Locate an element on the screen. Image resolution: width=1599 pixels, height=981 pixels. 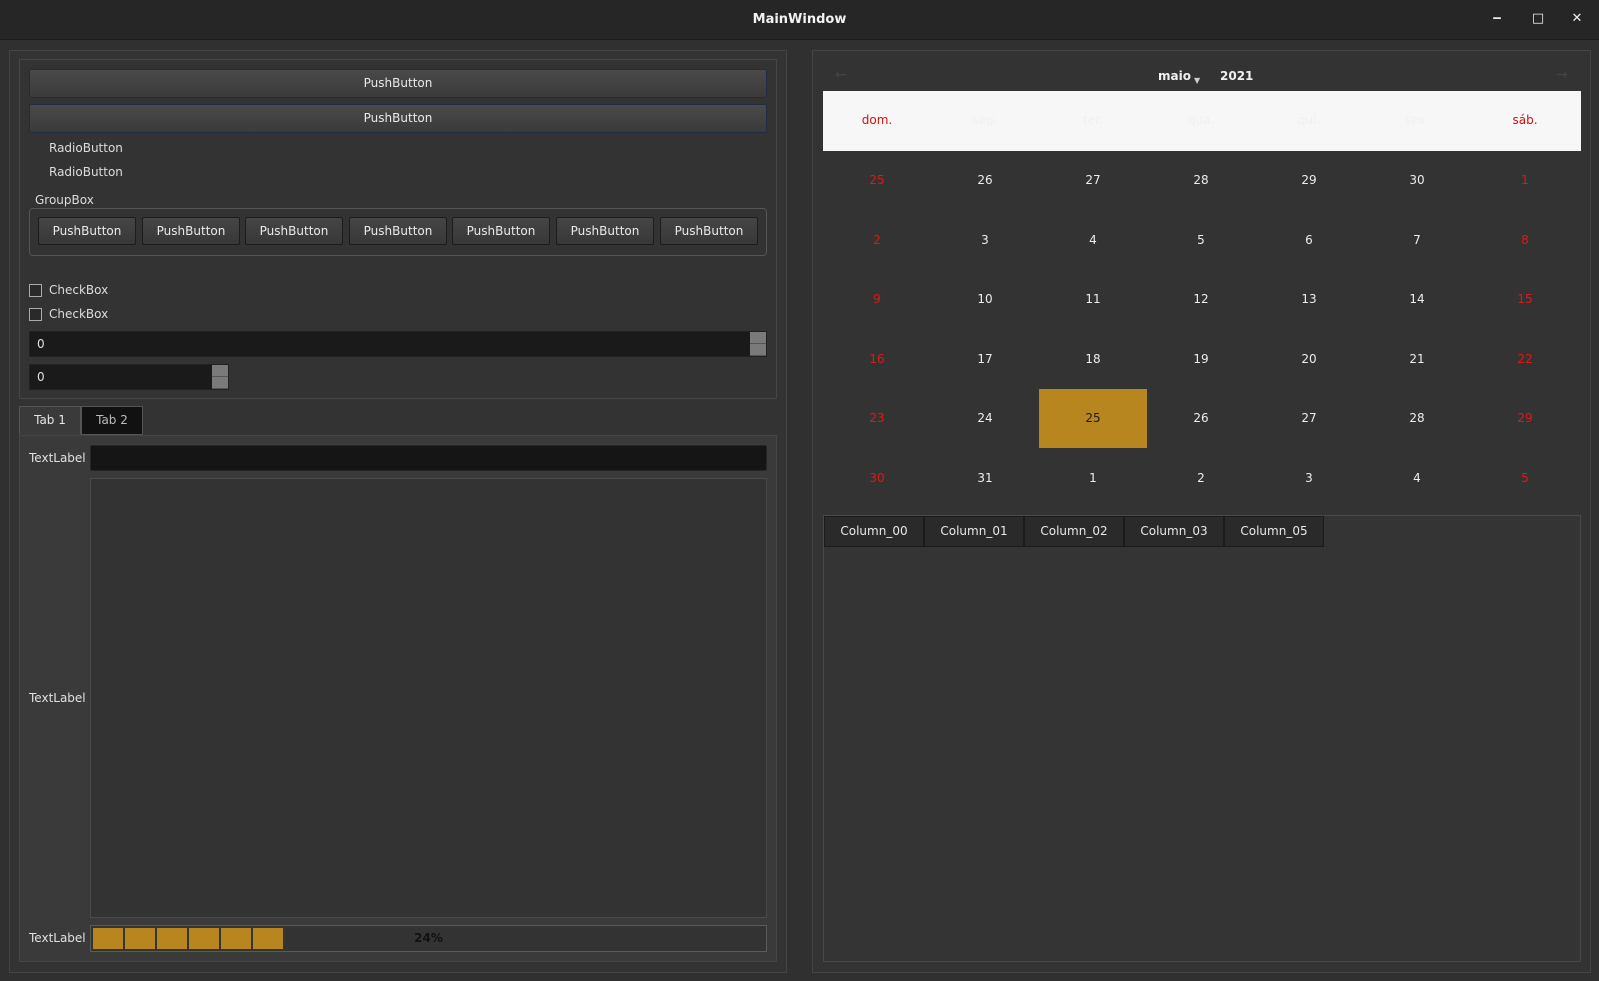
calendar-navigation: ← maio ▼ 2021 → is located at coordinates (1203, 78).